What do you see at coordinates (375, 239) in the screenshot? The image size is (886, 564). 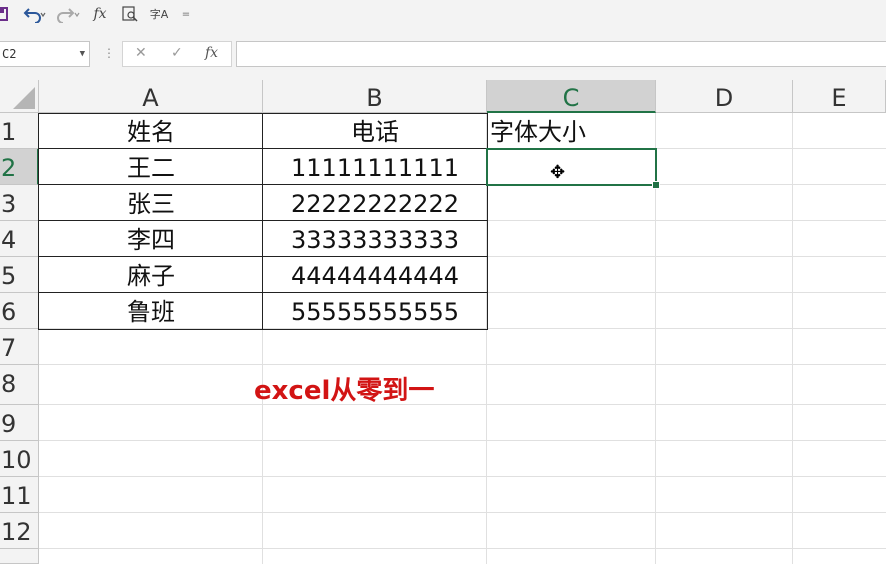 I see `cell-b4: 33333333333` at bounding box center [375, 239].